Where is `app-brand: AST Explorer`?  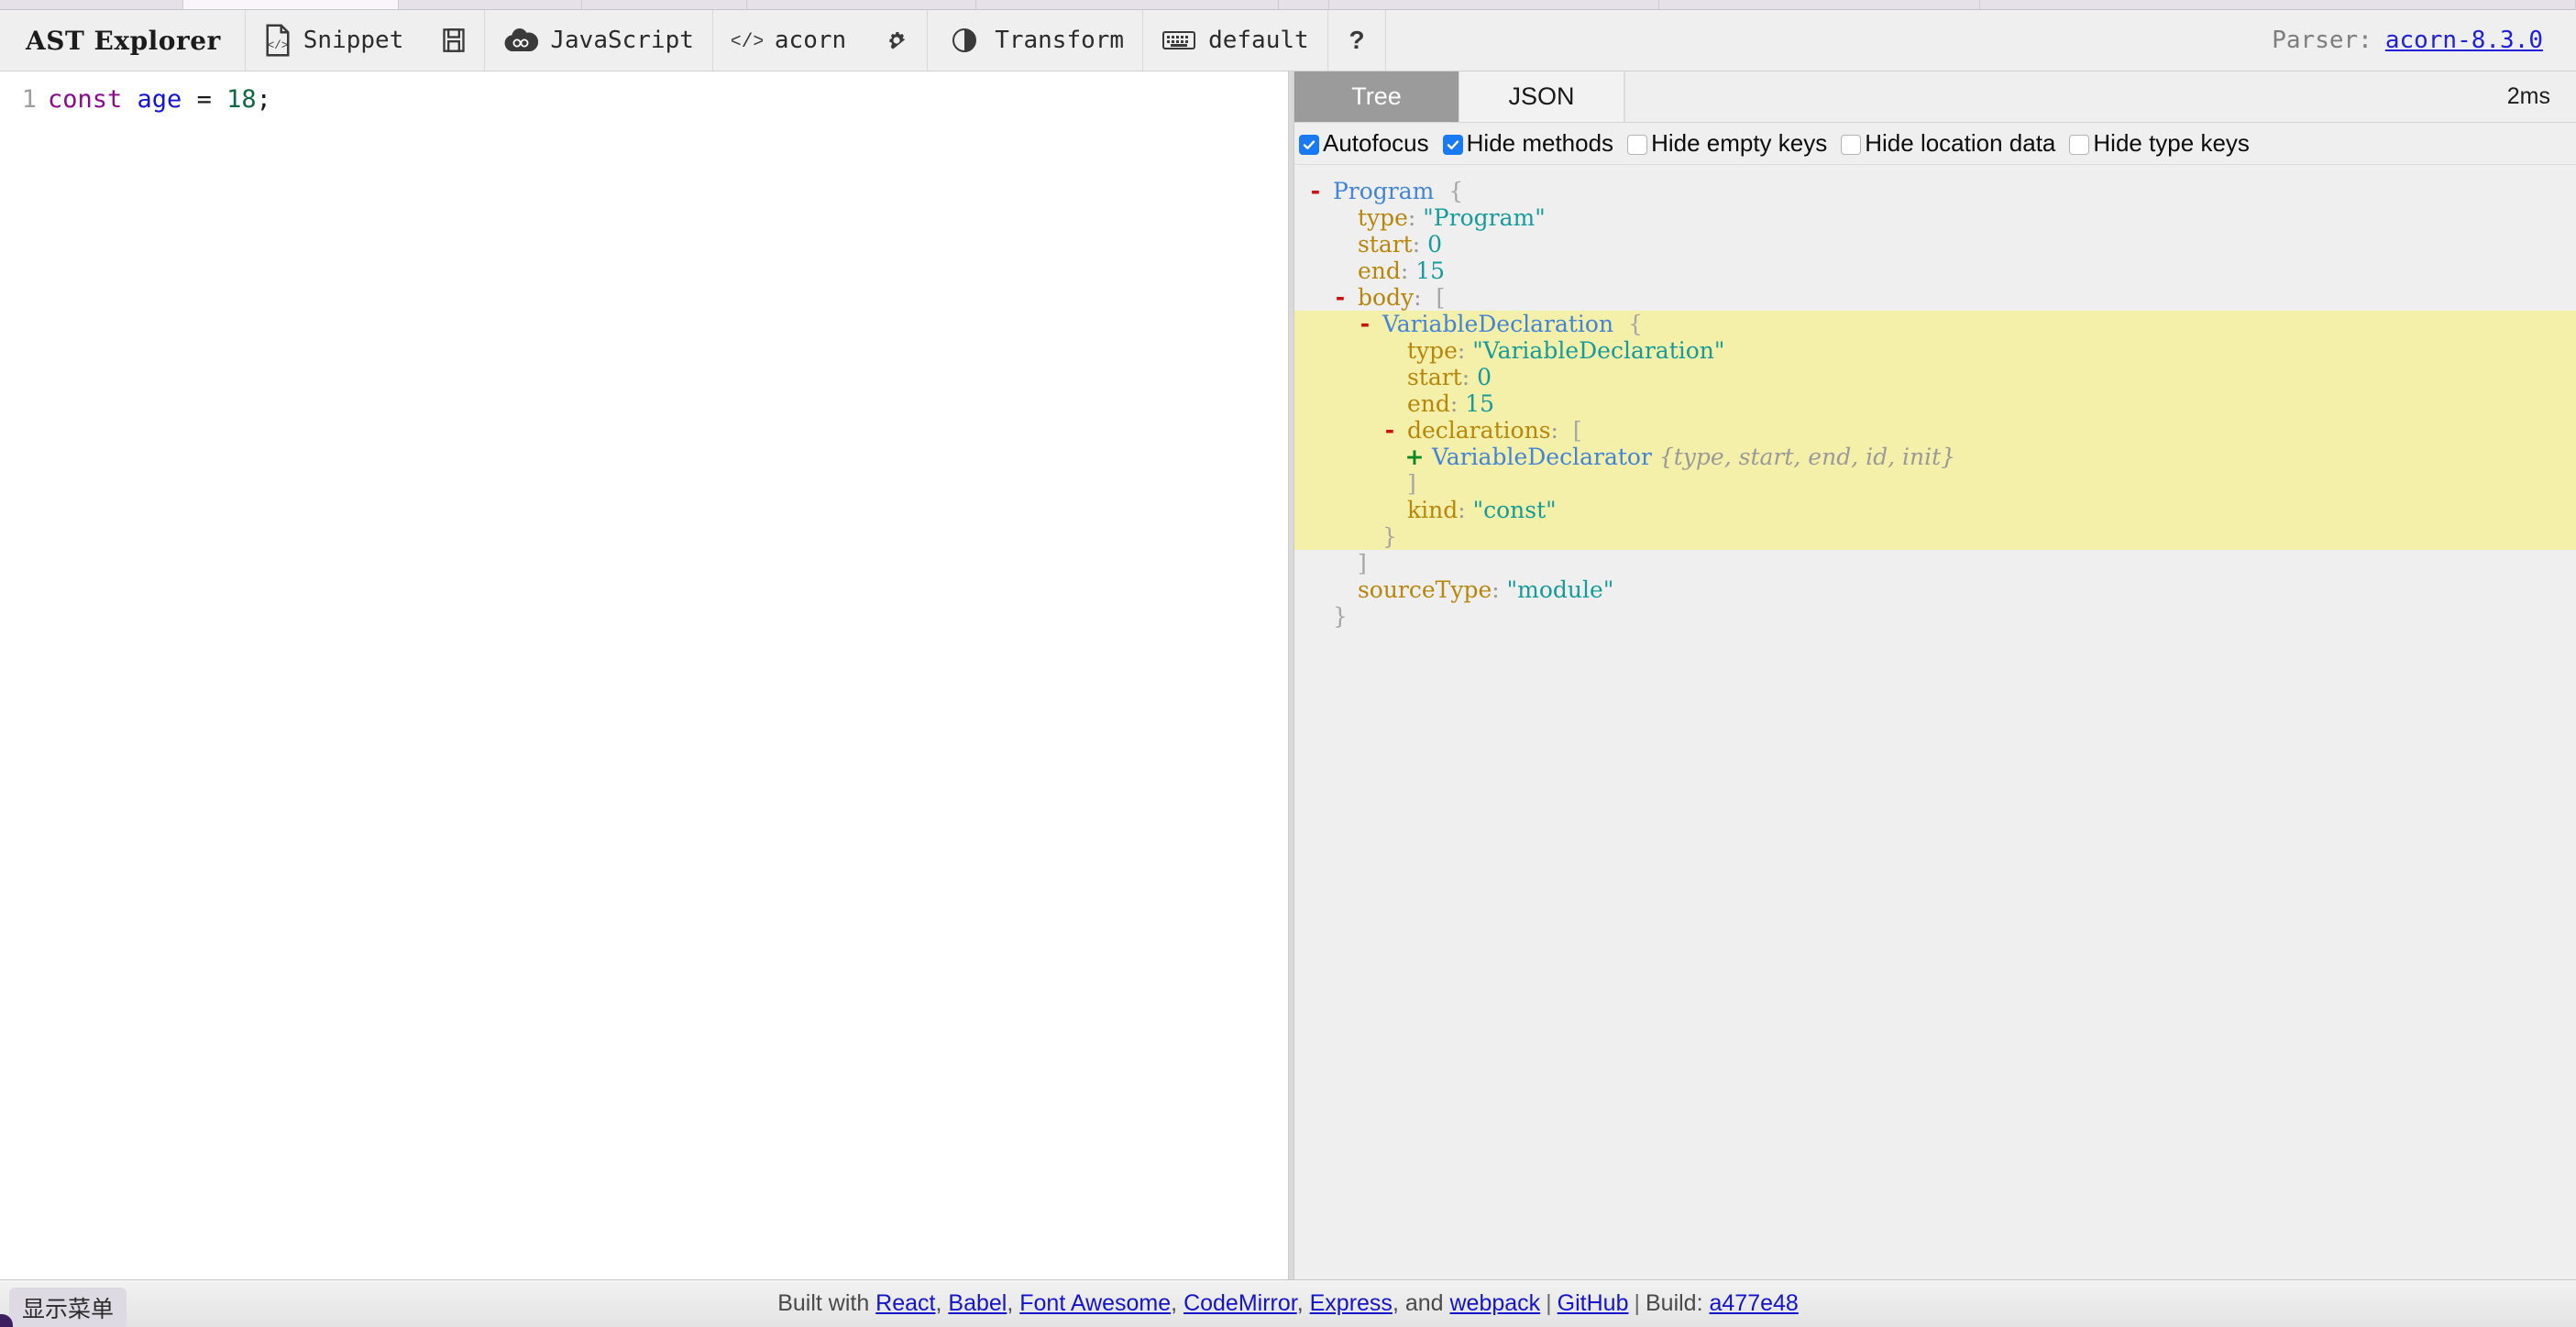
app-brand: AST Explorer is located at coordinates (123, 40).